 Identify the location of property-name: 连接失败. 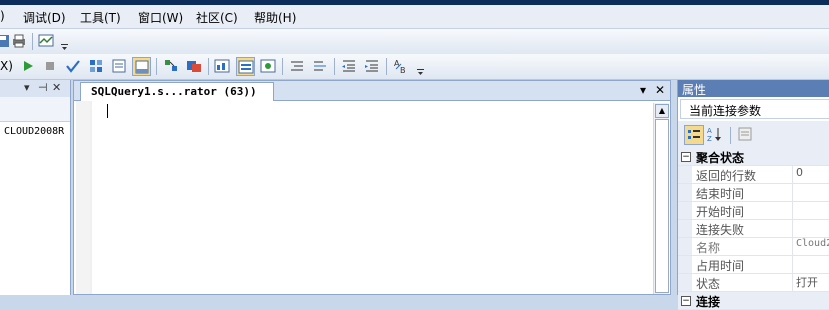
(720, 230).